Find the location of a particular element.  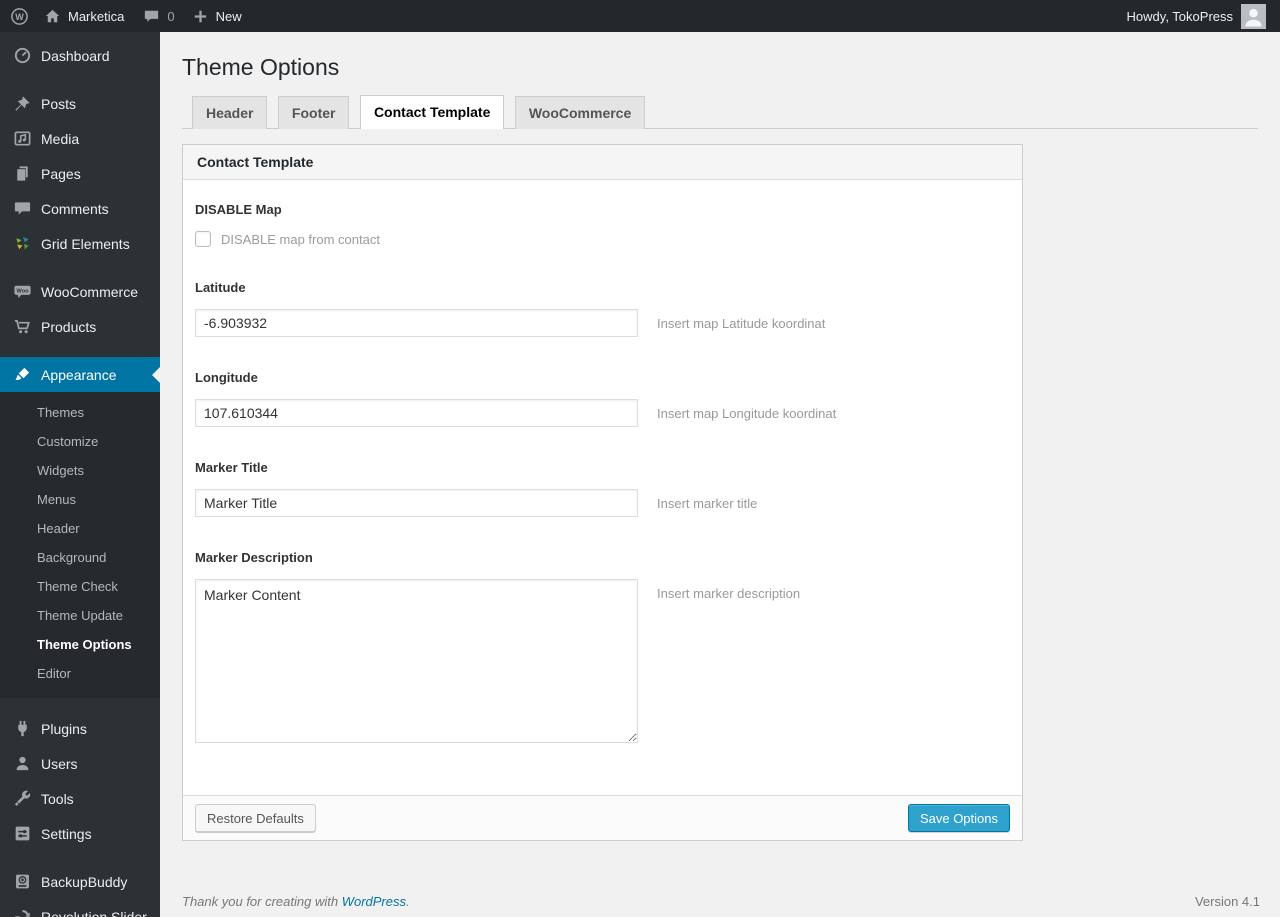

cart-icon is located at coordinates (22, 326).